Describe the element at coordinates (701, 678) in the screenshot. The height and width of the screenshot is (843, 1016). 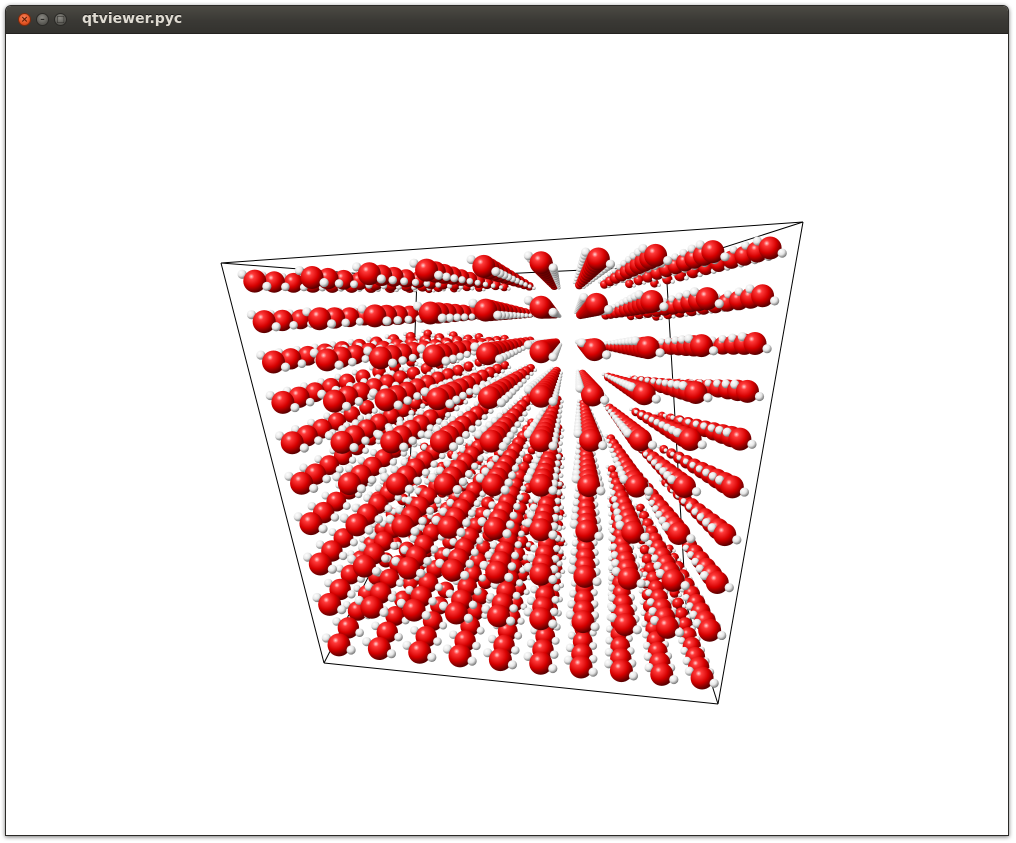
I see `water-molecule` at that location.